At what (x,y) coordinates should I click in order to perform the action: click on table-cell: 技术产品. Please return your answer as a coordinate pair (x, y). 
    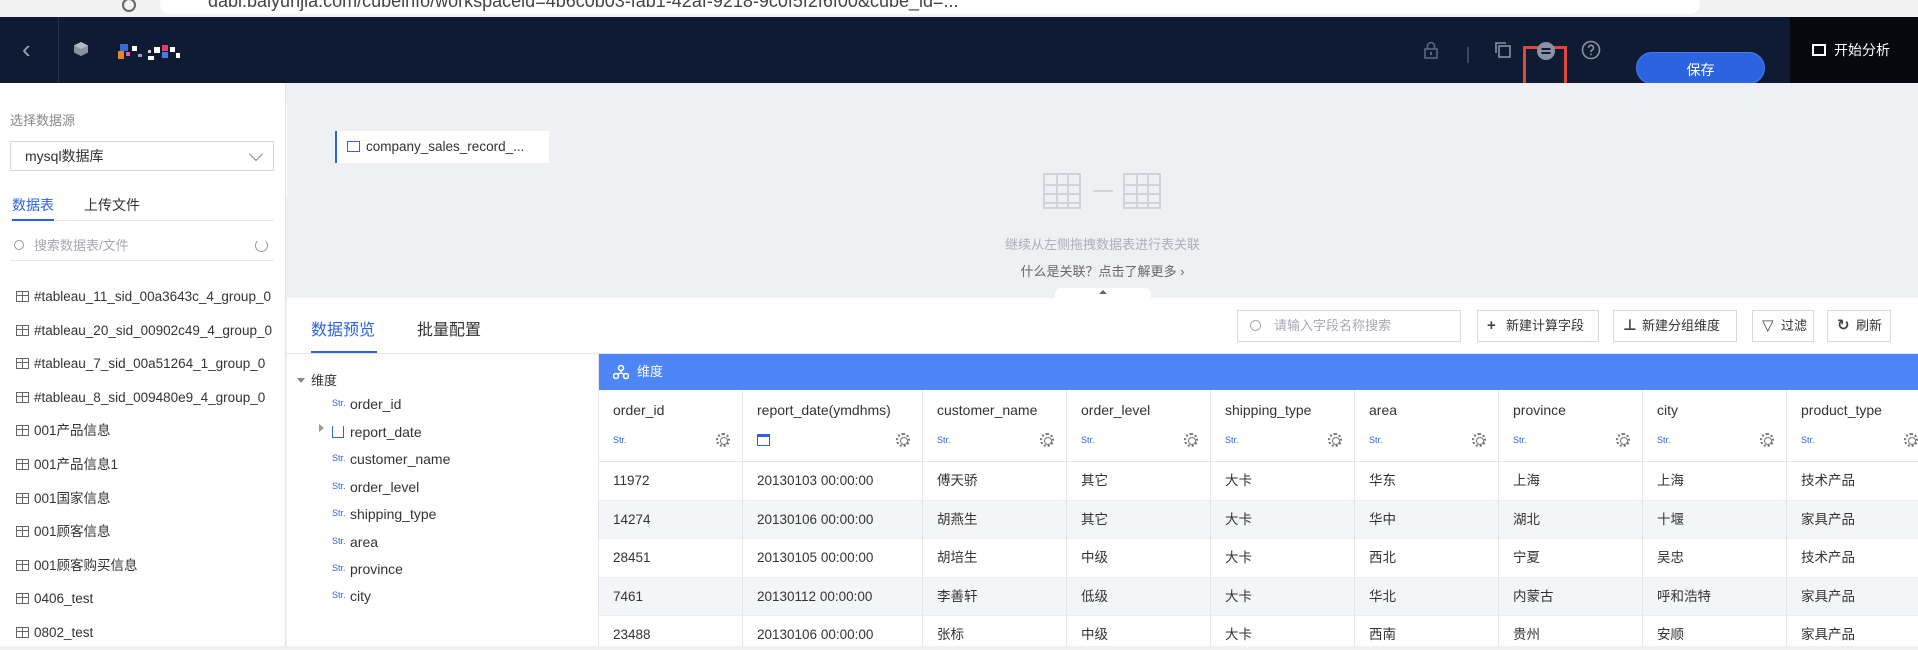
    Looking at the image, I should click on (1852, 558).